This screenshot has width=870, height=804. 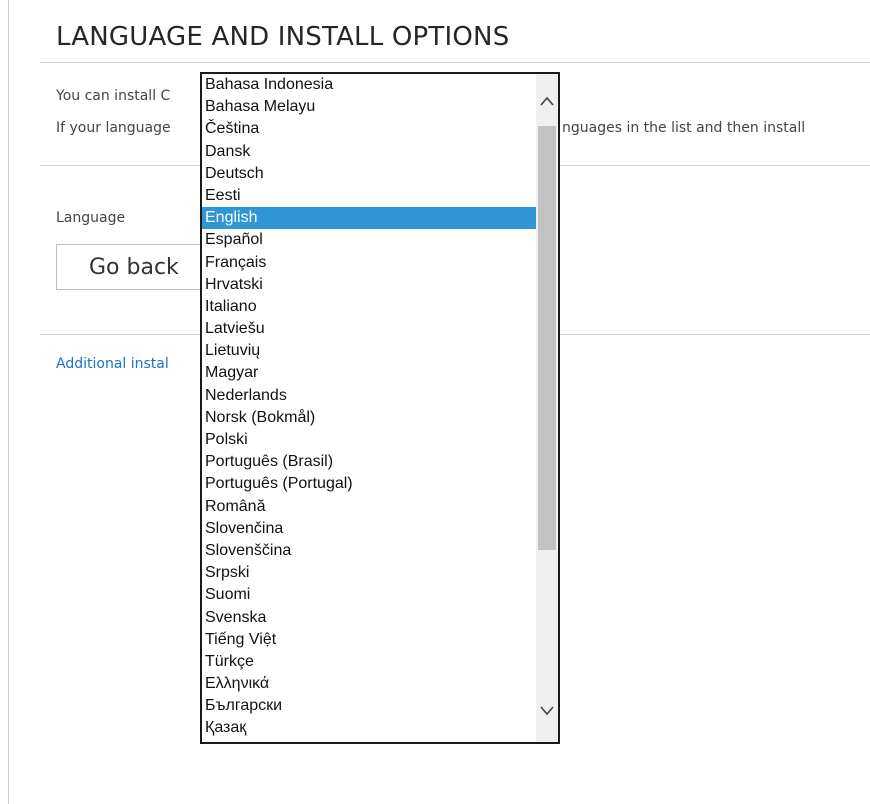 I want to click on language-option: Dansk, so click(x=369, y=152).